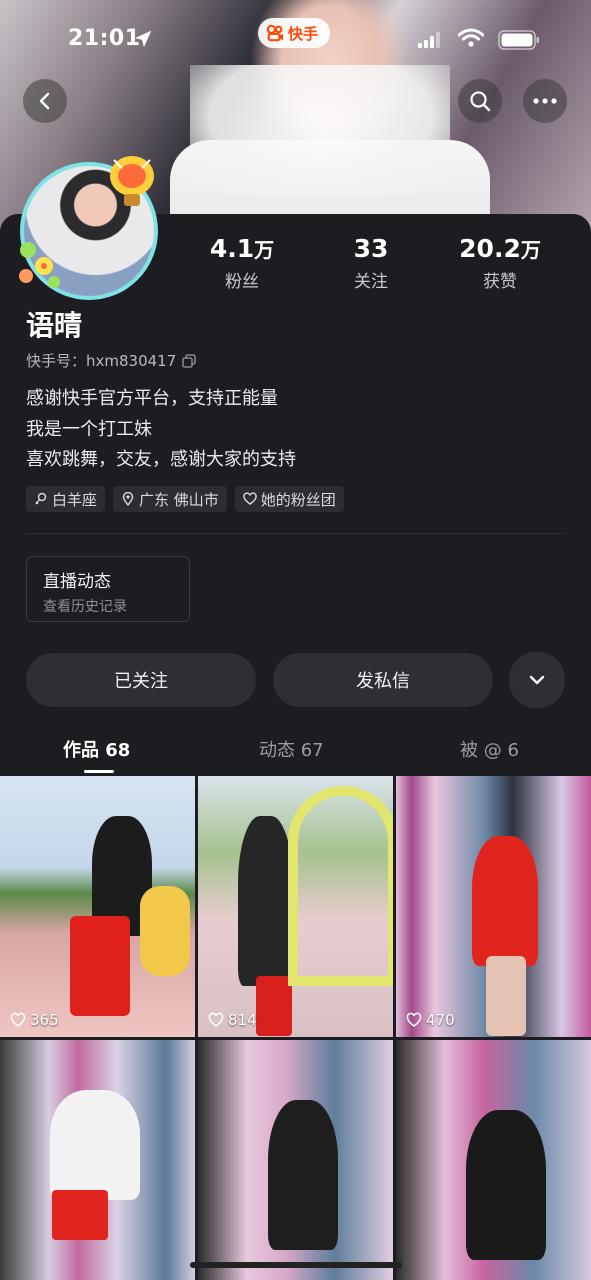  What do you see at coordinates (232, 1020) in the screenshot?
I see `like-count: 814` at bounding box center [232, 1020].